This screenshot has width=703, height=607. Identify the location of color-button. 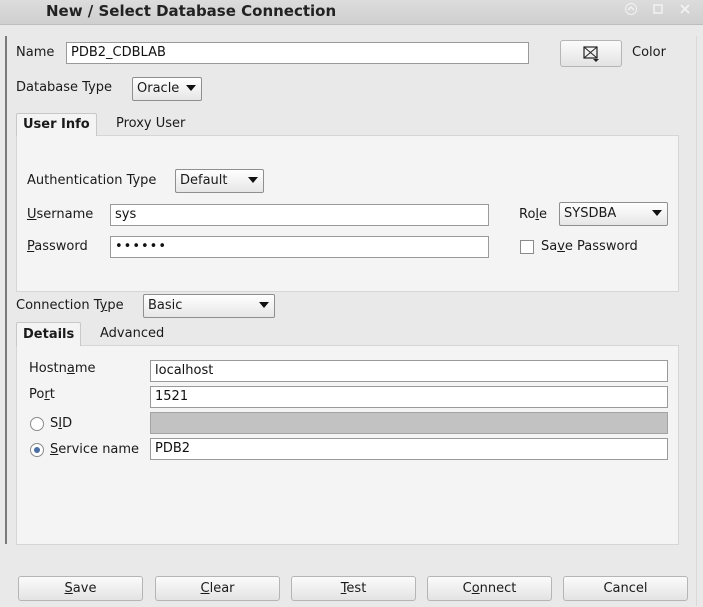
(591, 53).